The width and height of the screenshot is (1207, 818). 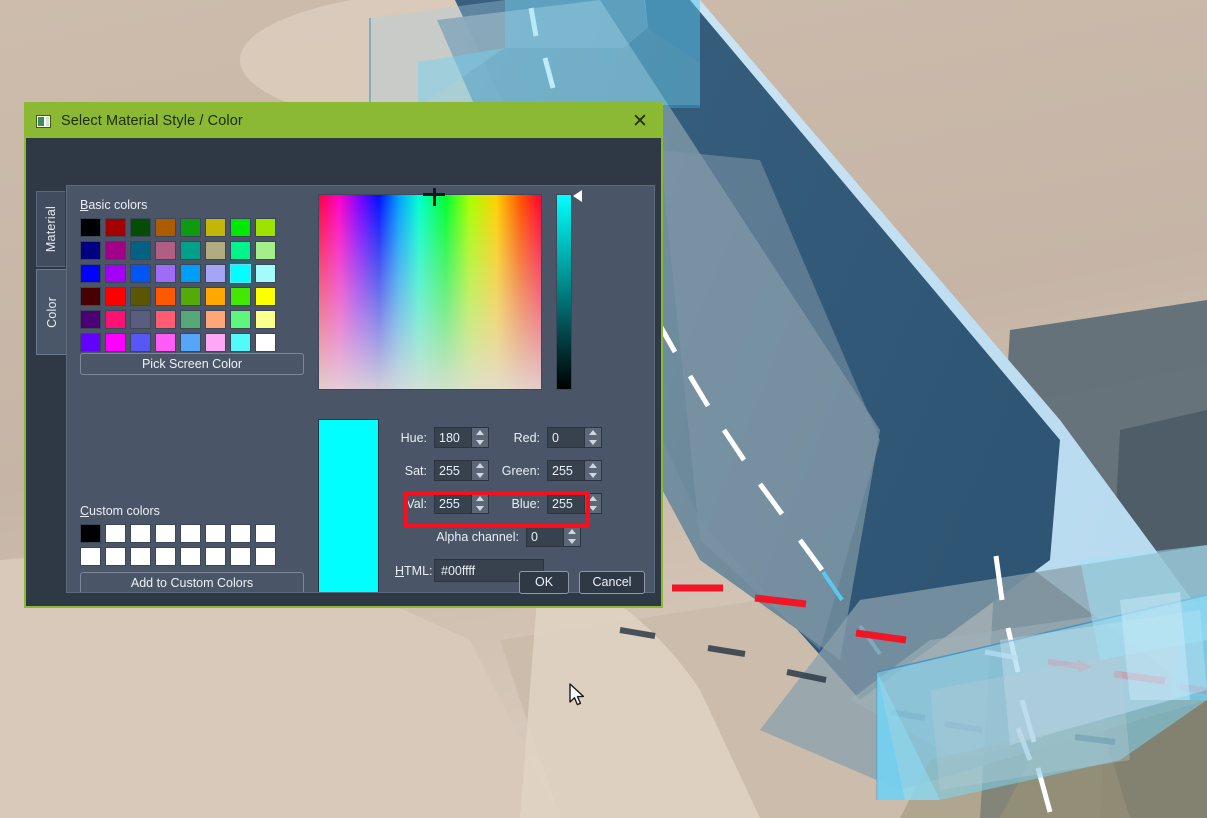 I want to click on dialog-titlebar: Select Material Style / Color ✕, so click(x=343, y=121).